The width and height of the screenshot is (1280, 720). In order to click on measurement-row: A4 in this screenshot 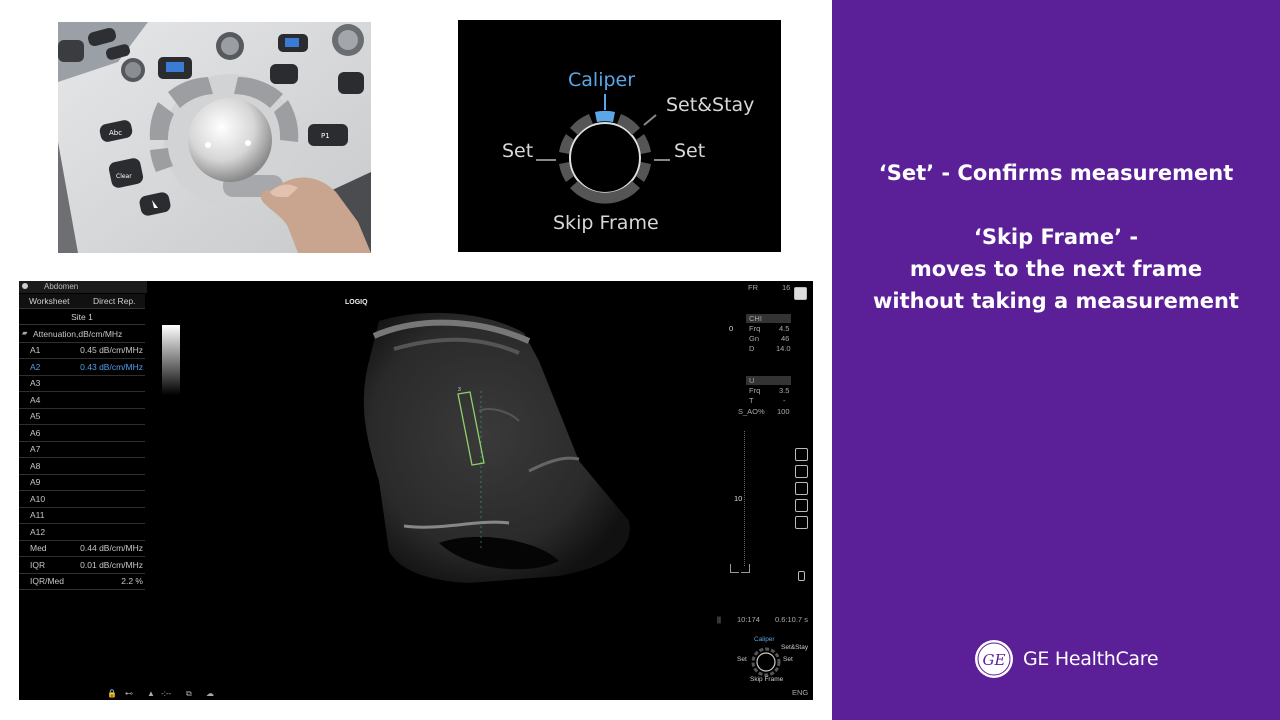, I will do `click(82, 401)`.